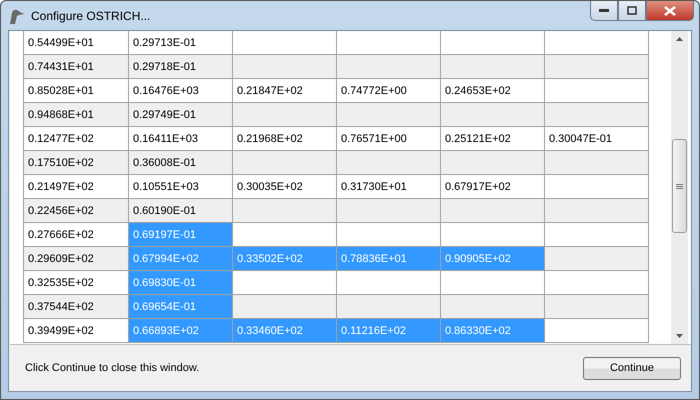 The width and height of the screenshot is (700, 400). Describe the element at coordinates (285, 139) in the screenshot. I see `table-cell: 0.21968E+02` at that location.